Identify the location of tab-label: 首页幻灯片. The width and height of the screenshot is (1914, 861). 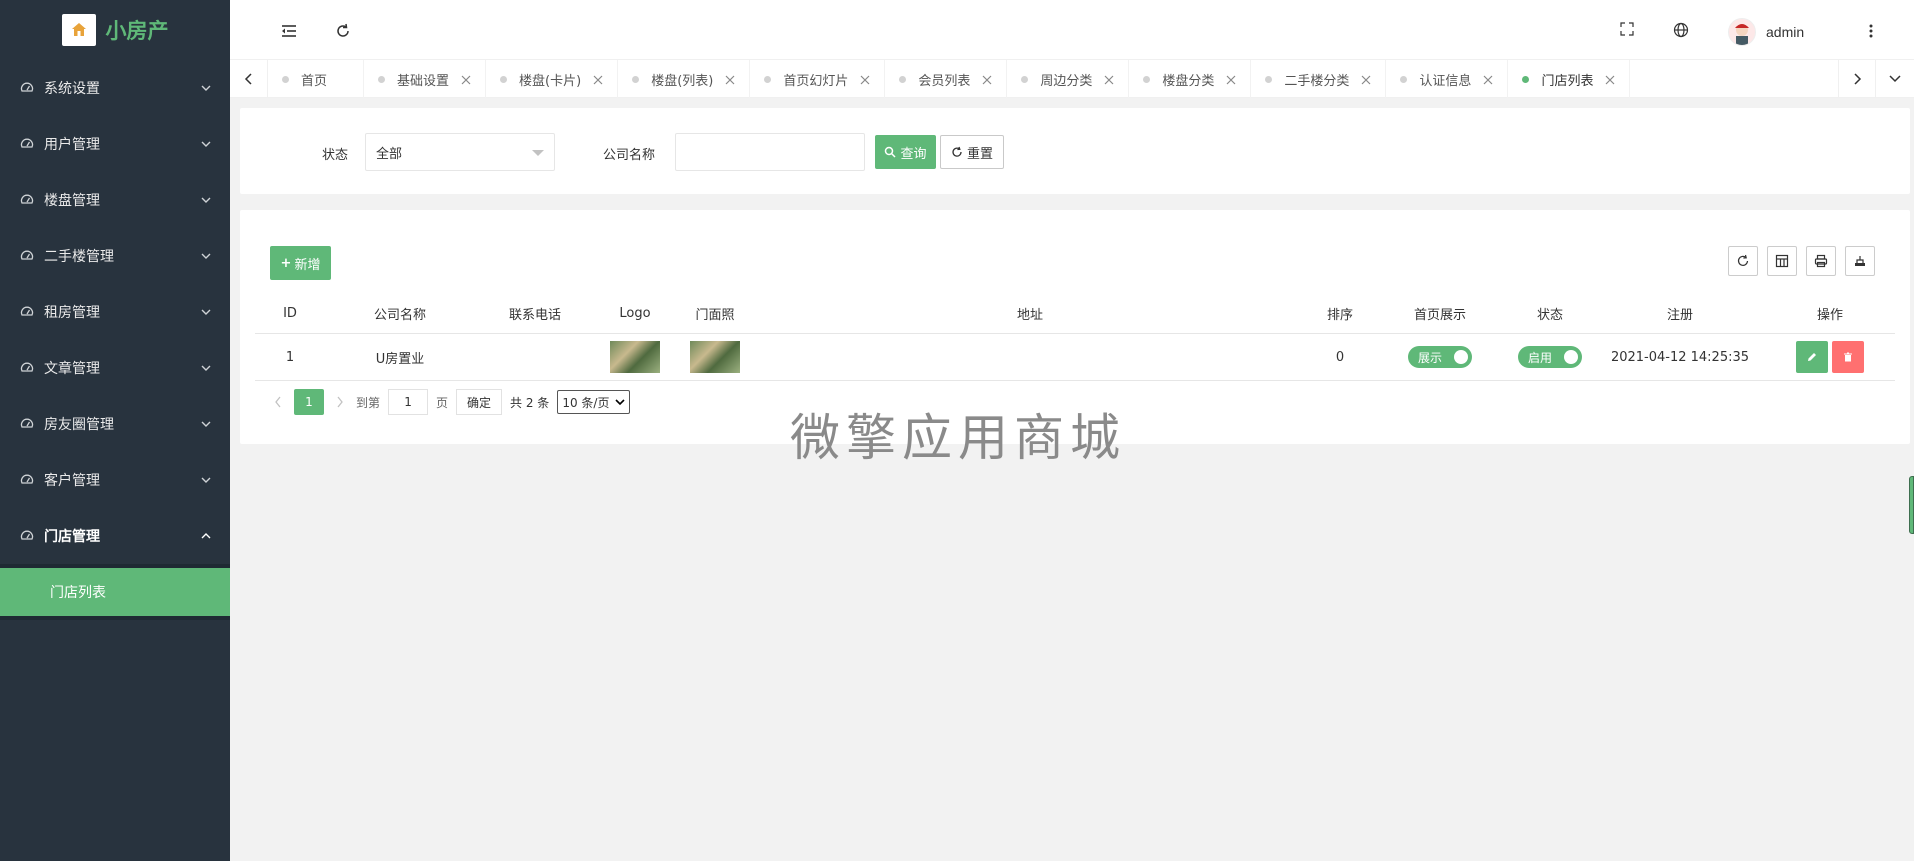
(816, 81).